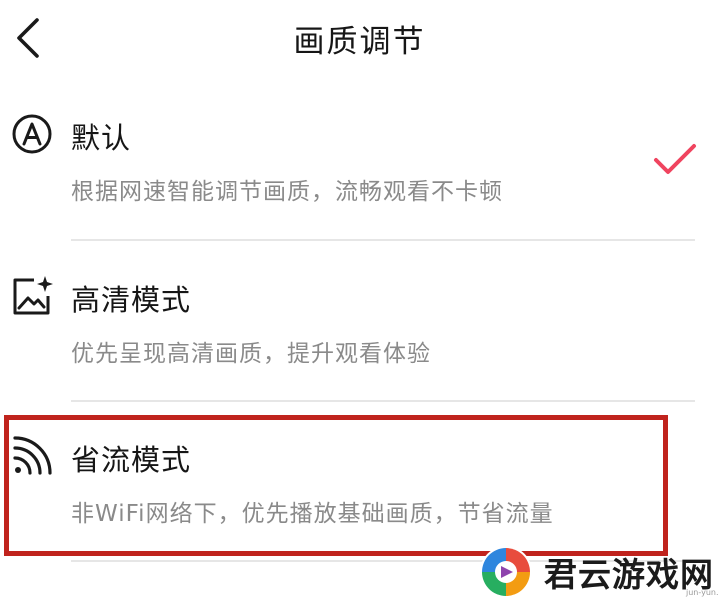 Image resolution: width=719 pixels, height=604 pixels. What do you see at coordinates (675, 159) in the screenshot?
I see `check-icon` at bounding box center [675, 159].